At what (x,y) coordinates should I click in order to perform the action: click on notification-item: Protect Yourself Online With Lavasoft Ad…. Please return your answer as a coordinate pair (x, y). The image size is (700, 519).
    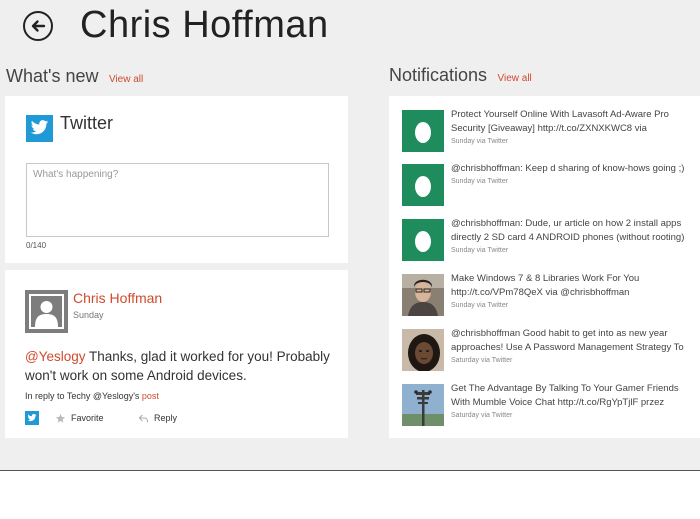
    Looking at the image, I should click on (551, 131).